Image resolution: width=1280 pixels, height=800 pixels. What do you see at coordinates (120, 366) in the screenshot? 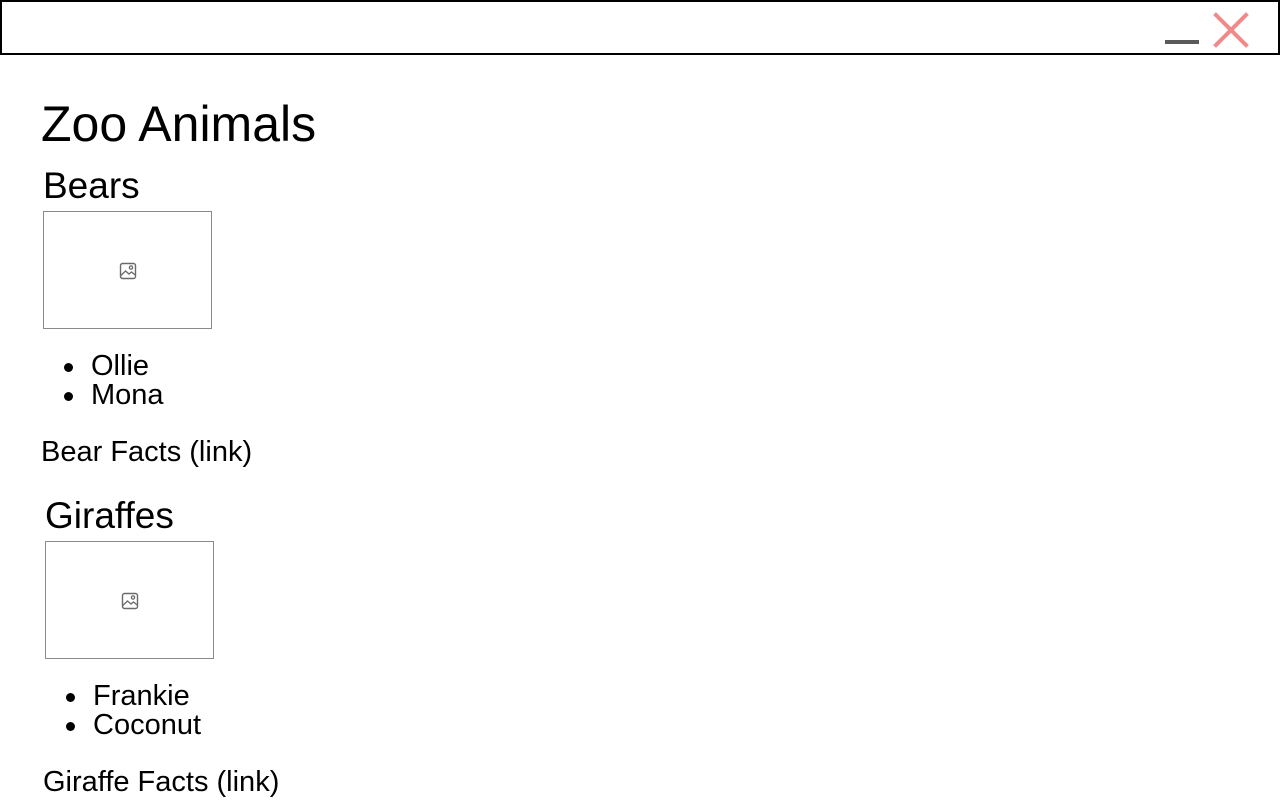
I see `animal-name: Ollie` at bounding box center [120, 366].